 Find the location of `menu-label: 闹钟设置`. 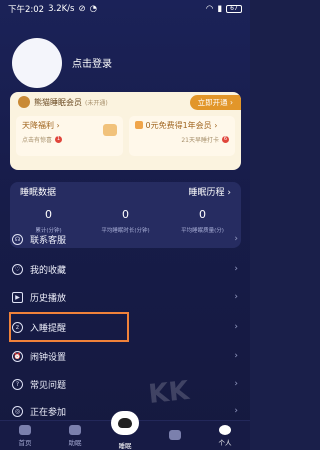

menu-label: 闹钟设置 is located at coordinates (48, 357).